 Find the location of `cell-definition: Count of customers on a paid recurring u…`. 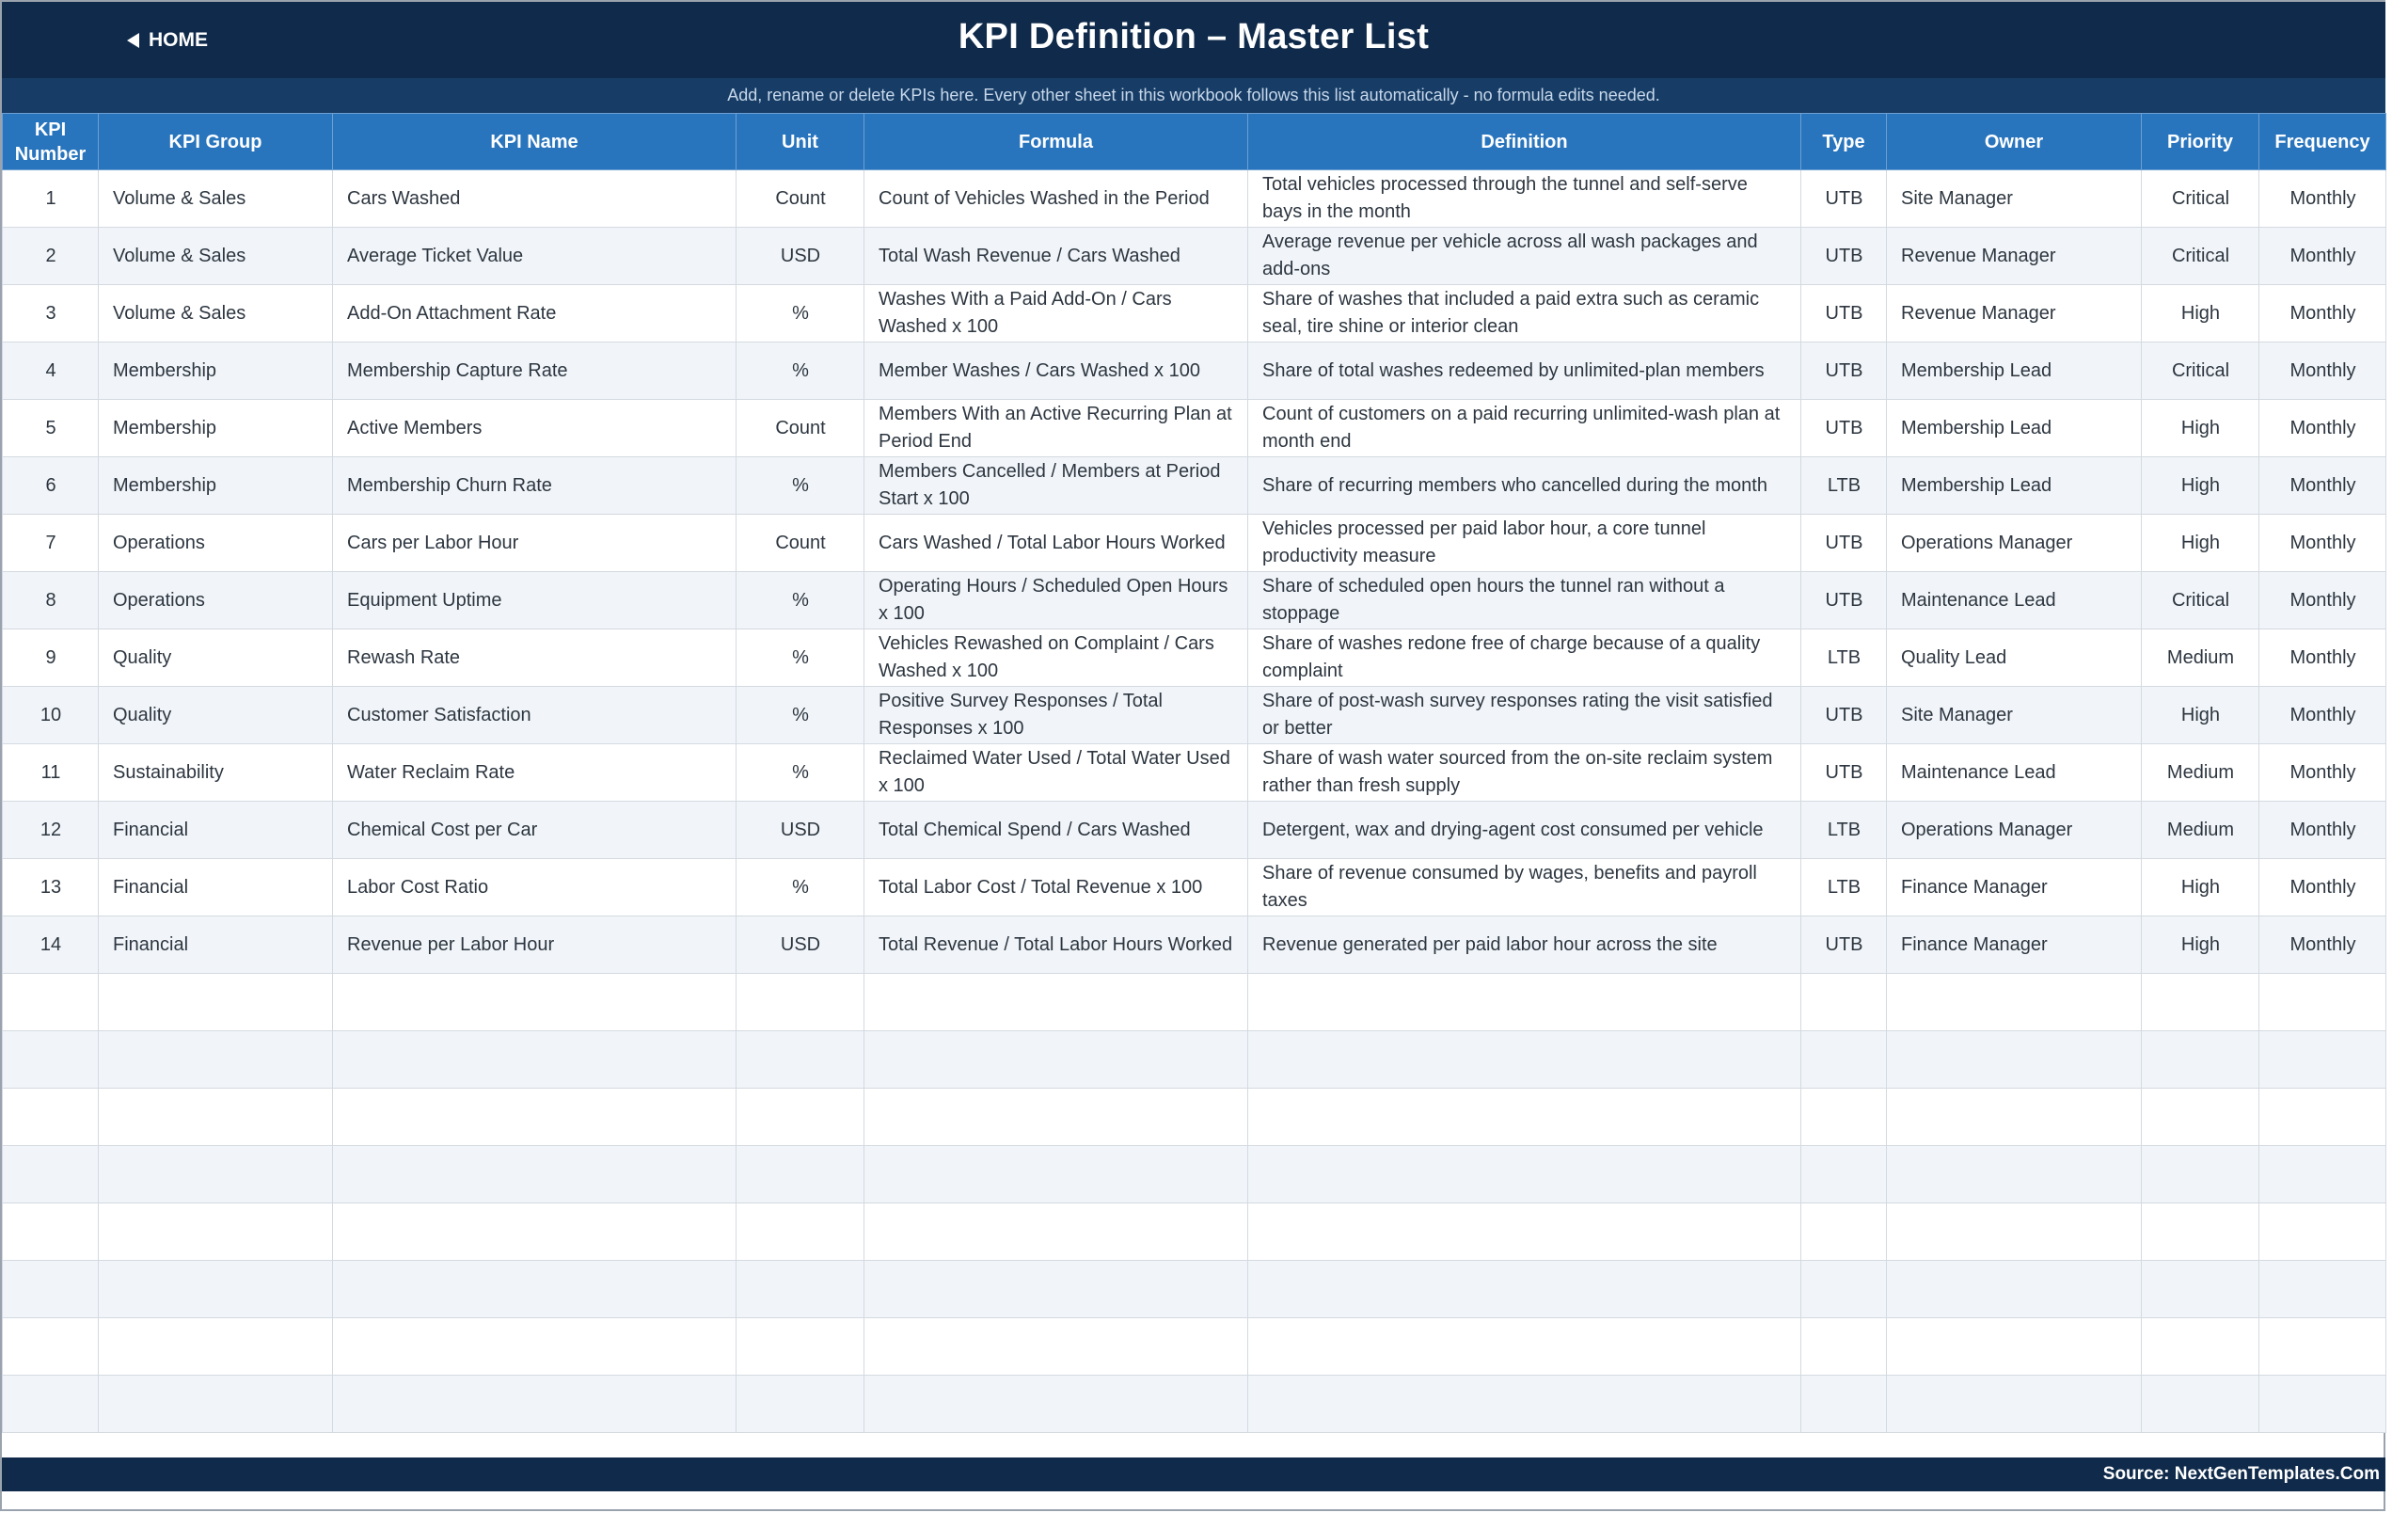

cell-definition: Count of customers on a paid recurring u… is located at coordinates (1524, 428).